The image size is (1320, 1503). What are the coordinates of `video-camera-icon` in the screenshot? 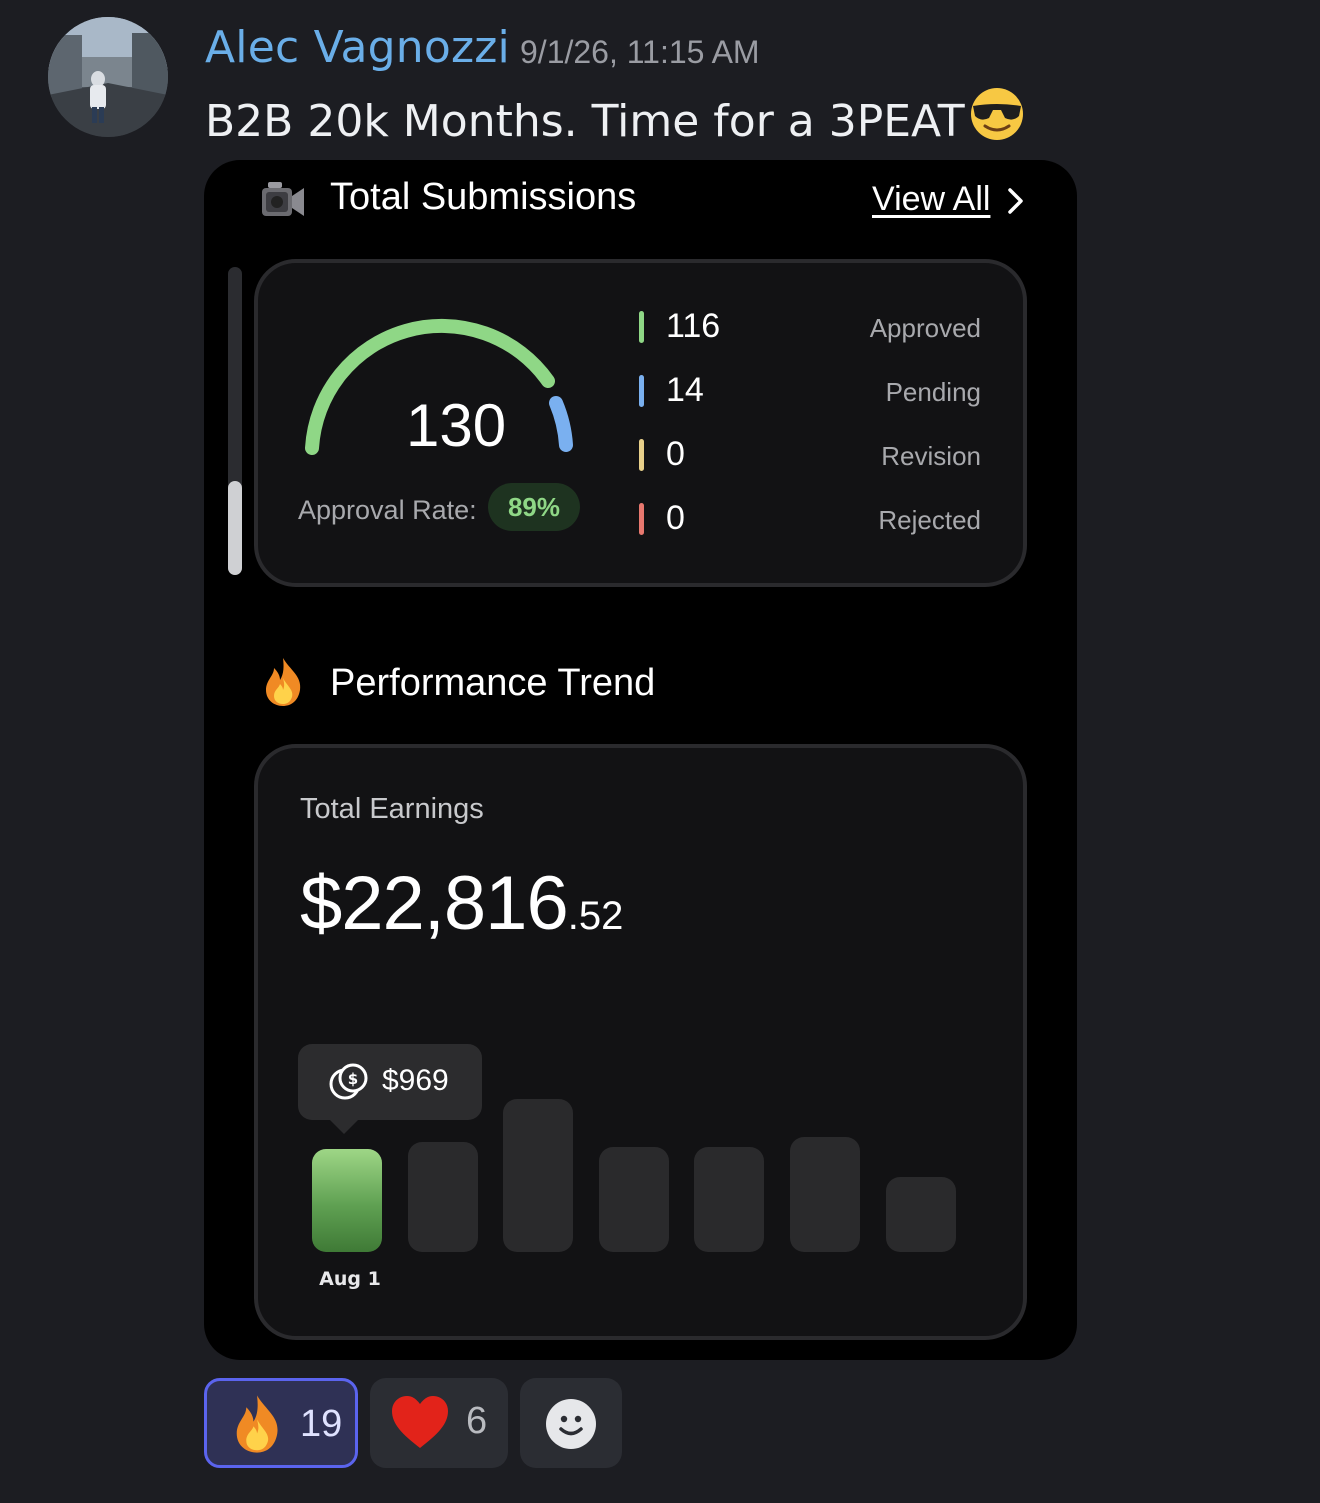 It's located at (283, 202).